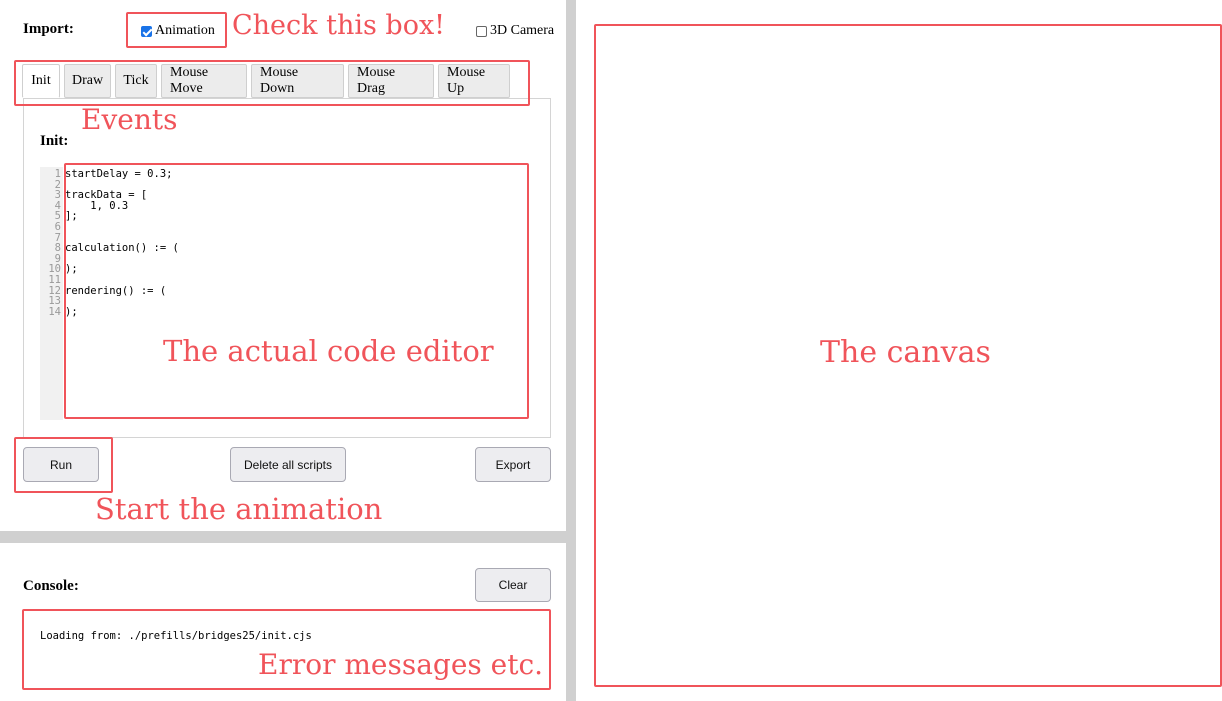 This screenshot has height=701, width=1222. What do you see at coordinates (57, 226) in the screenshot?
I see `line-number: 6` at bounding box center [57, 226].